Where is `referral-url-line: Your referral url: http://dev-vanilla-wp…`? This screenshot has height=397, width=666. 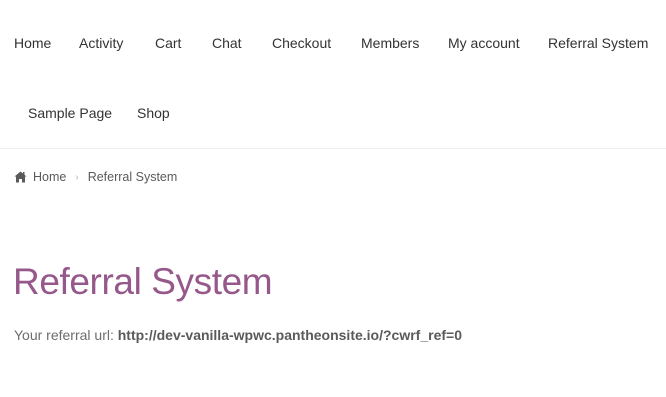 referral-url-line: Your referral url: http://dev-vanilla-wp… is located at coordinates (238, 335).